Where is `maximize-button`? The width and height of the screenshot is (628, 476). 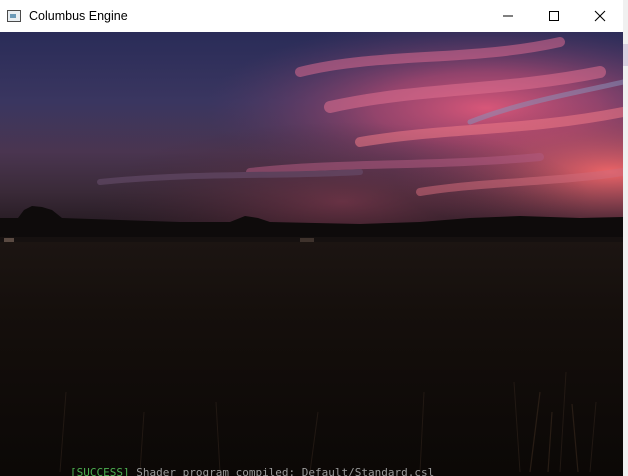
maximize-button is located at coordinates (554, 16).